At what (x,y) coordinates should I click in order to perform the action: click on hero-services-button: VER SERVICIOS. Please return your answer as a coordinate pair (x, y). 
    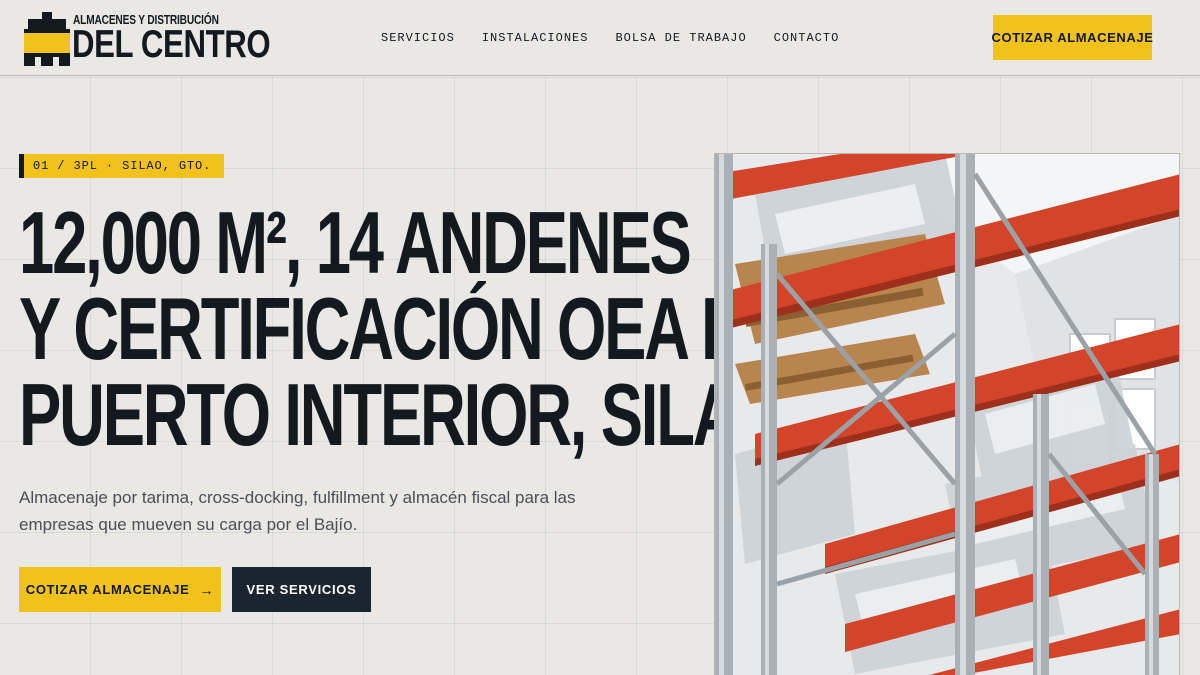
    Looking at the image, I should click on (301, 589).